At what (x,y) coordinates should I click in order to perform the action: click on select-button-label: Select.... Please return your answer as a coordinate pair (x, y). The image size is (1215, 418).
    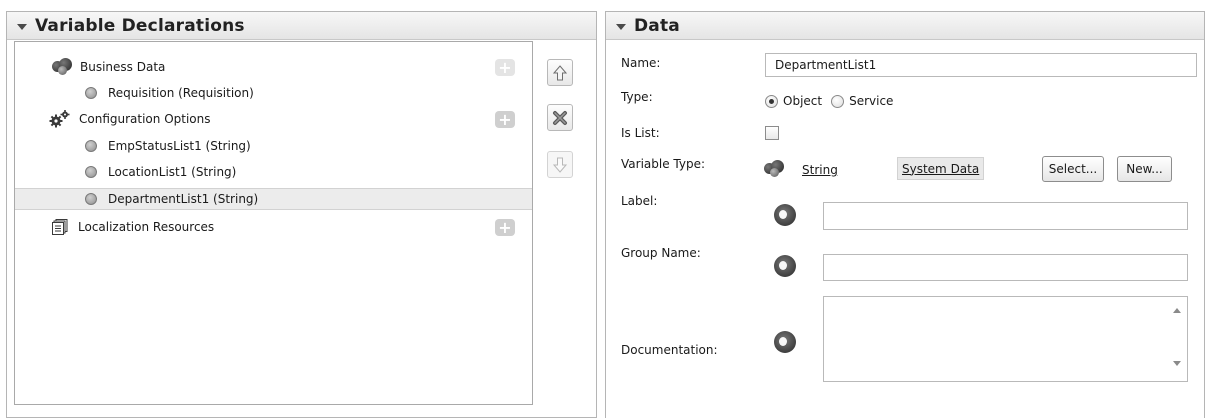
    Looking at the image, I should click on (1073, 169).